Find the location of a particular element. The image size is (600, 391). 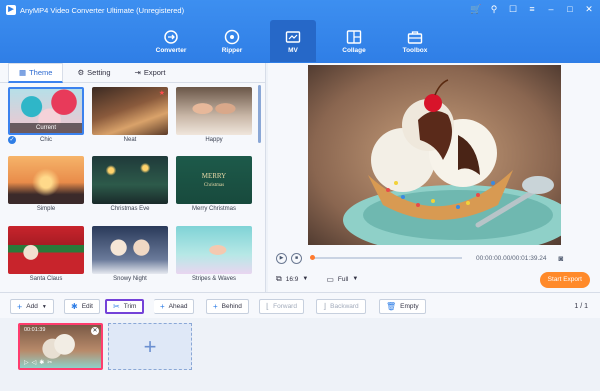

theme-item-stripes-waves: Stripes & Waves is located at coordinates (214, 258).